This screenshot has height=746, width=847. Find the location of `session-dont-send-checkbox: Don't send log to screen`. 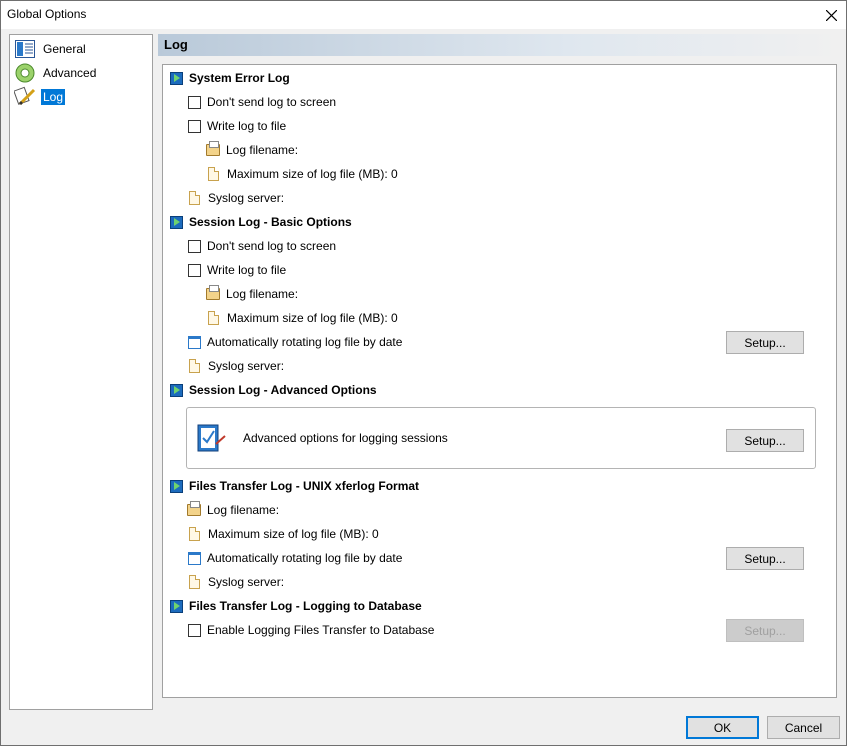

session-dont-send-checkbox: Don't send log to screen is located at coordinates (262, 246).